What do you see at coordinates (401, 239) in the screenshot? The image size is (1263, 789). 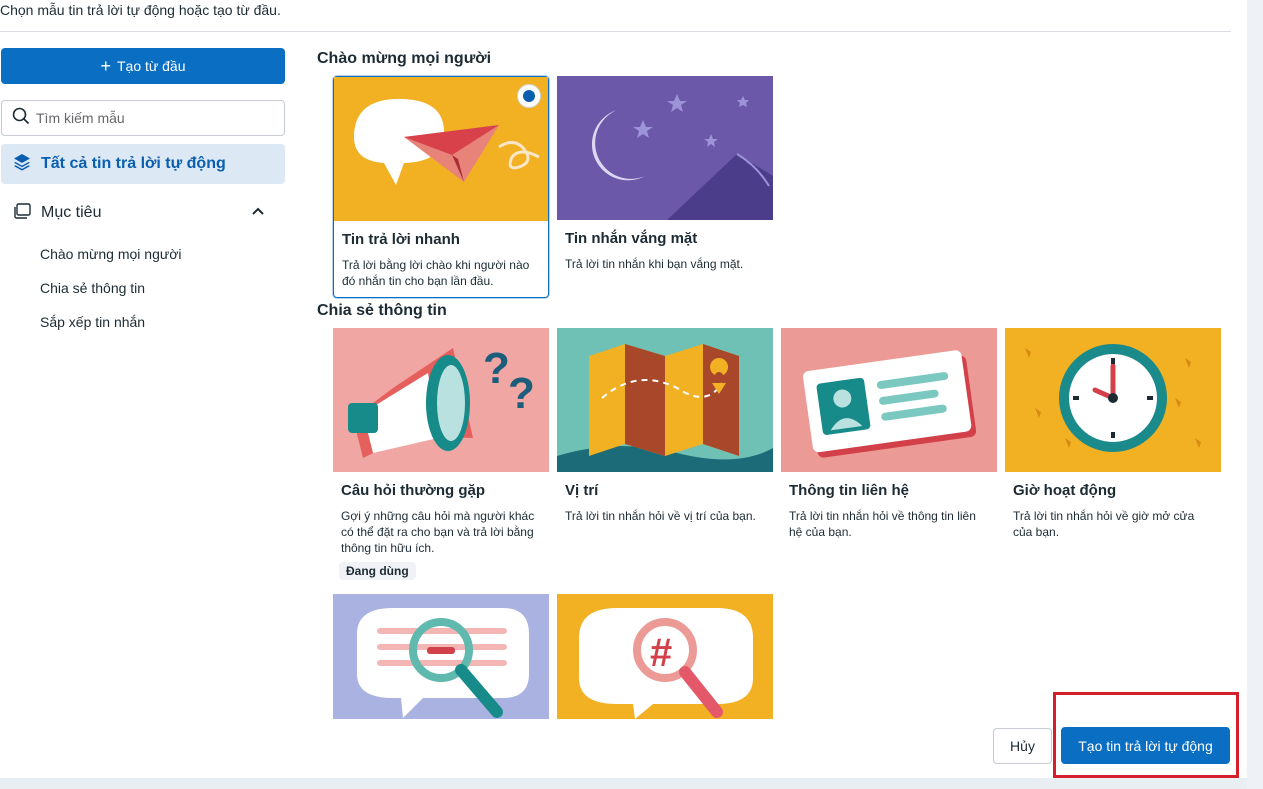 I see `card-title: Tin trả lời nhanh` at bounding box center [401, 239].